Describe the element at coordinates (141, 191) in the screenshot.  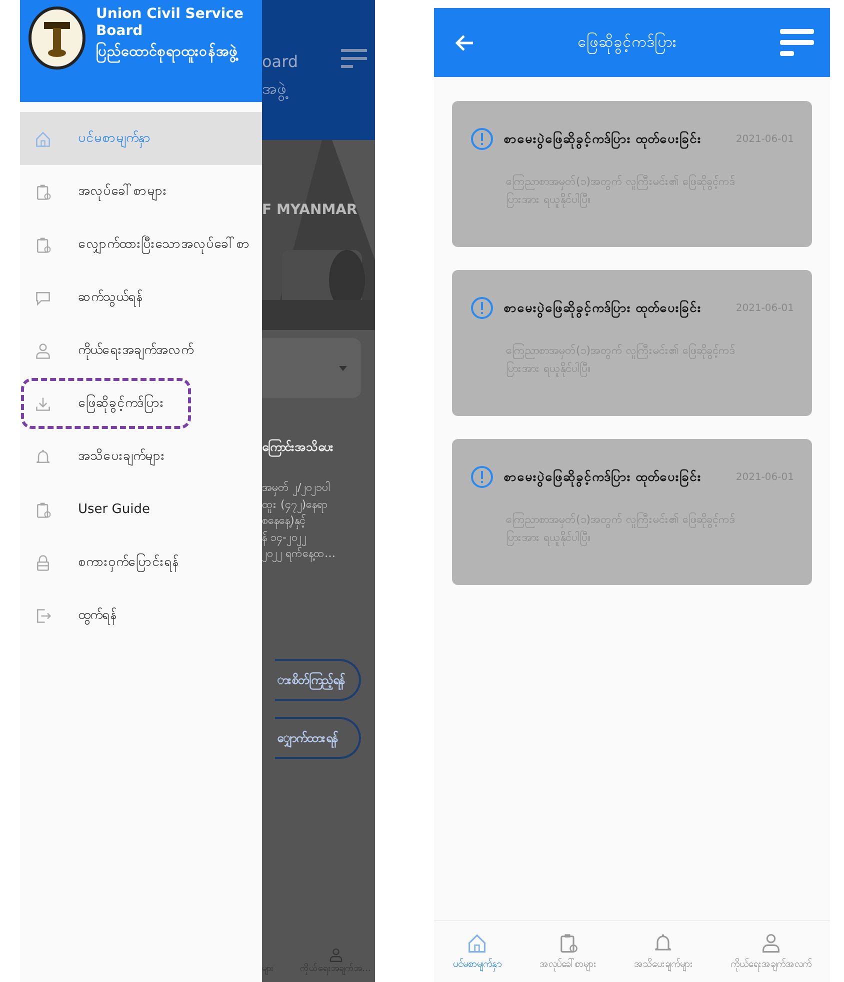
I see `drawer-menu-item: အလုပ်ခေါ်စာများ` at that location.